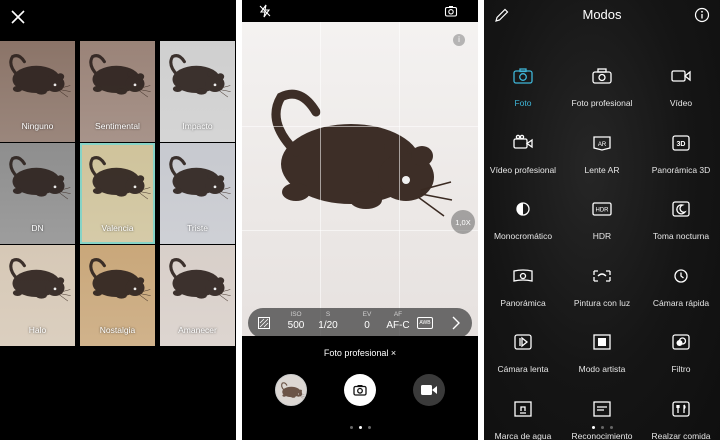 The image size is (720, 440). I want to click on mode-item: 3D Panorámica 3D, so click(681, 160).